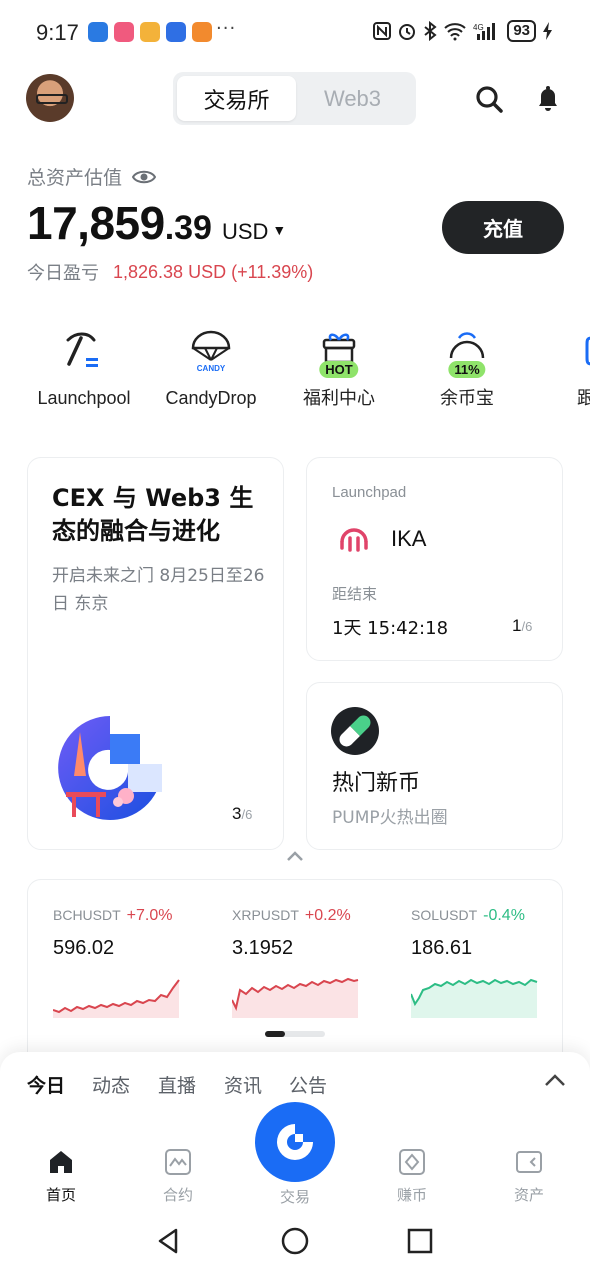 This screenshot has height=1278, width=590. I want to click on hot-coins-card: 热门新币 PUMP火热出圈, so click(434, 766).